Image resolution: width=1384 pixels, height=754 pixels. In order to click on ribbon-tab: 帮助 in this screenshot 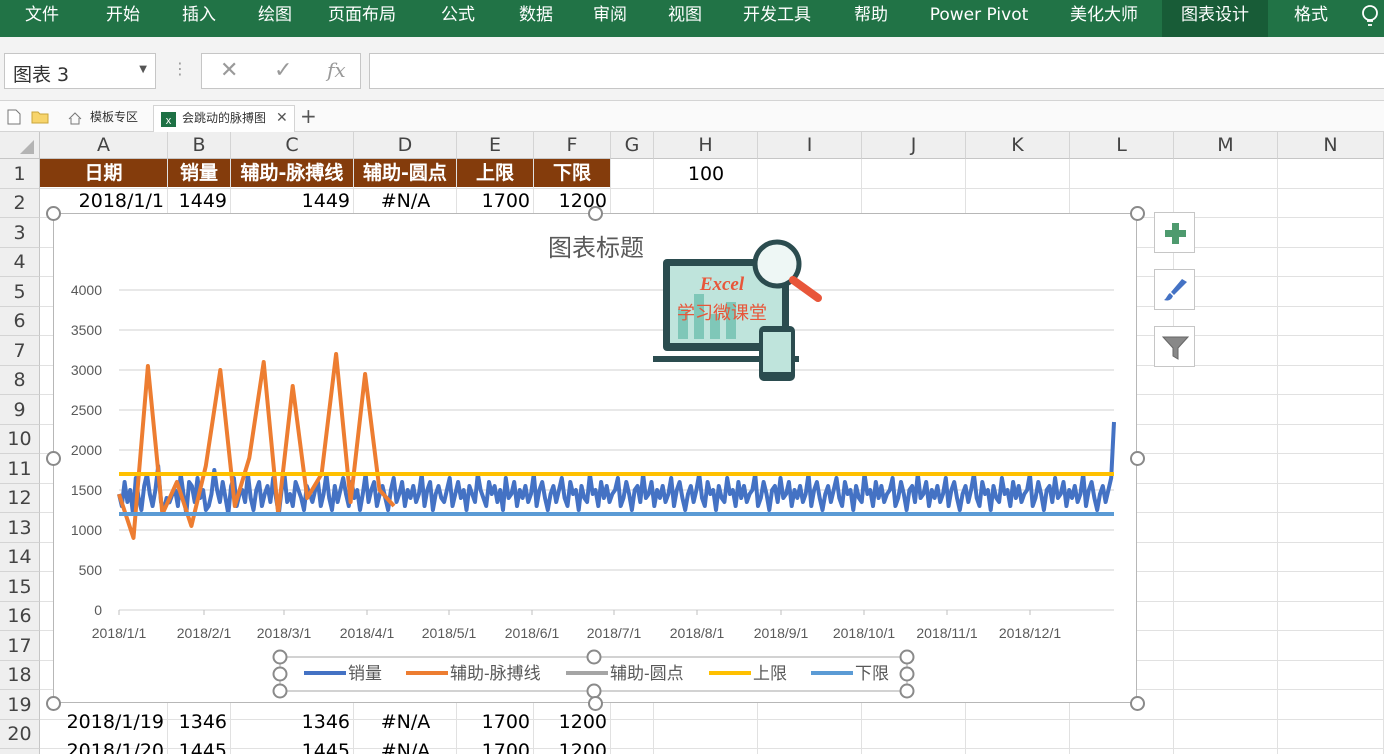, I will do `click(871, 18)`.